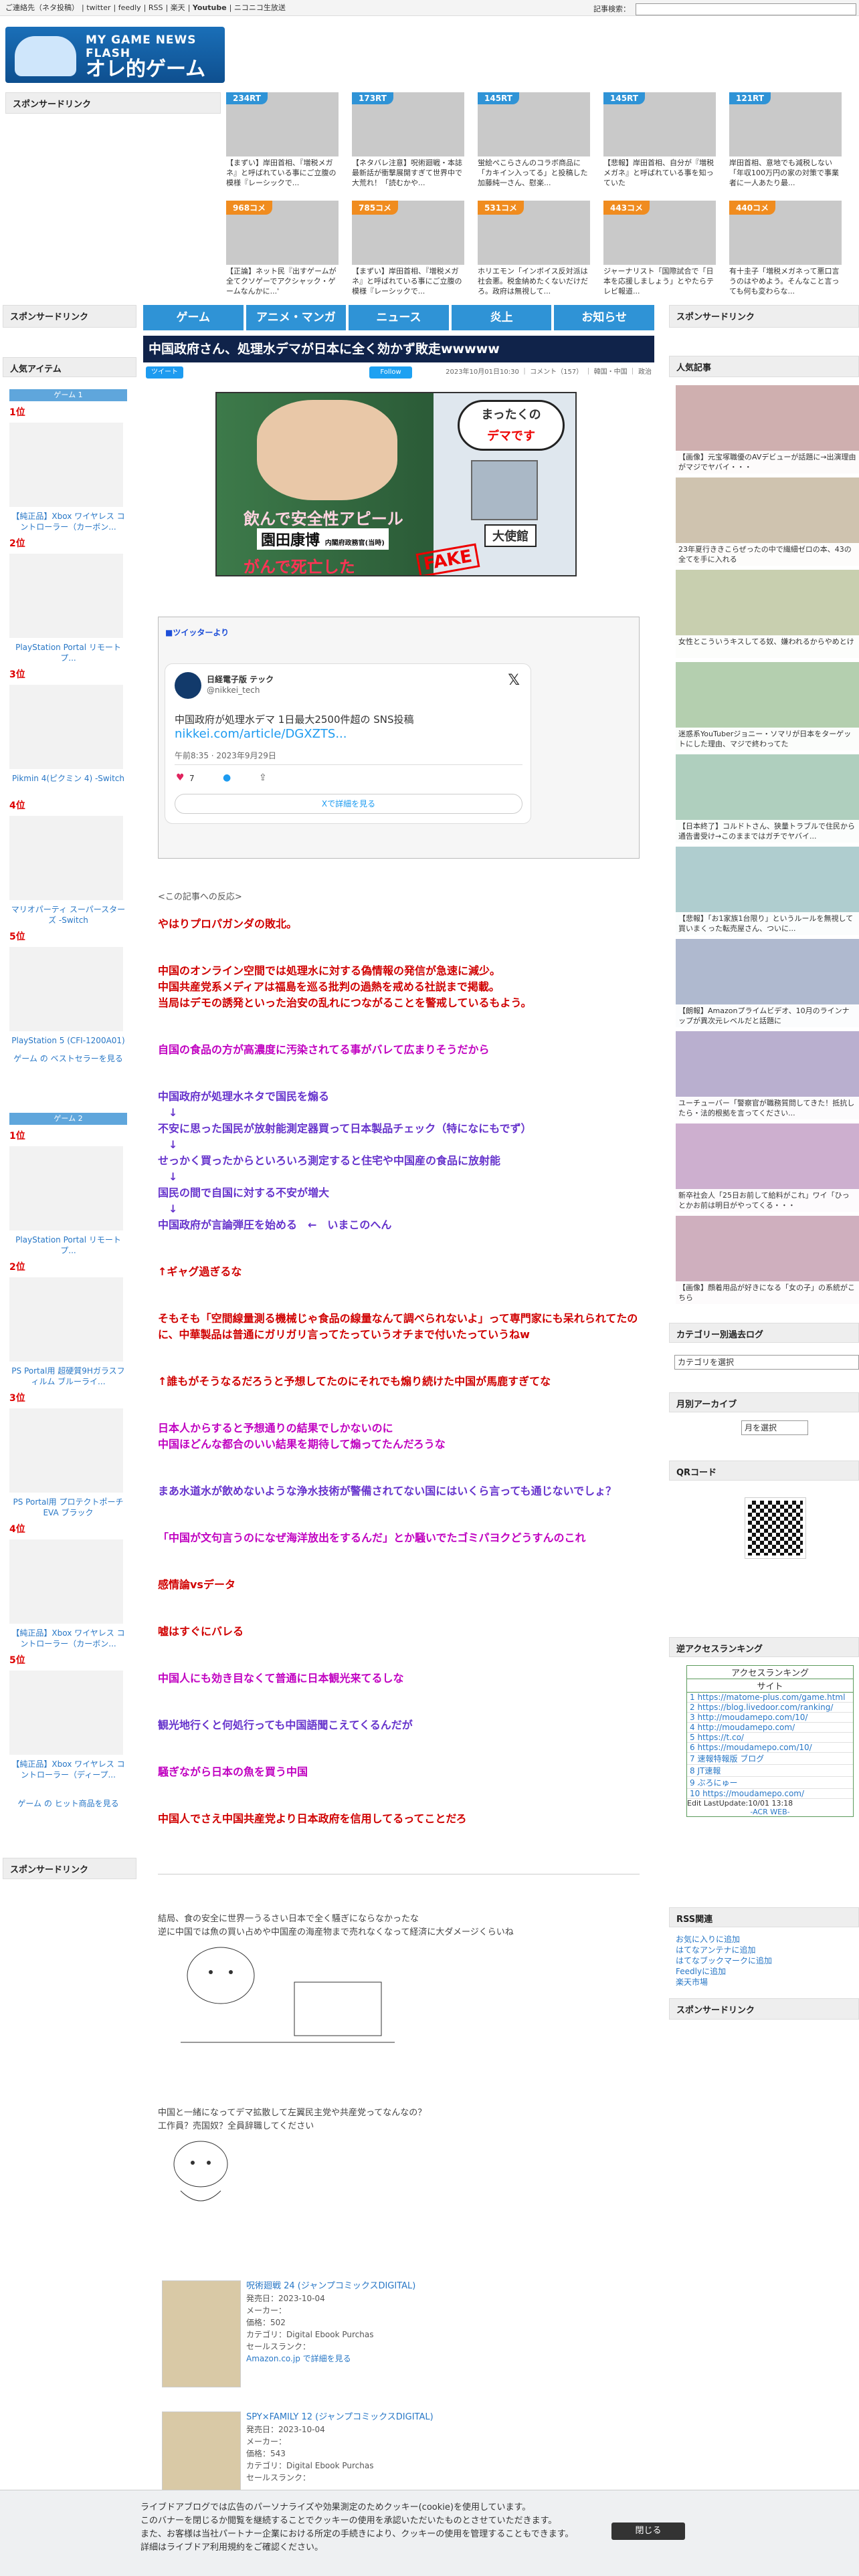 The height and width of the screenshot is (2576, 859). What do you see at coordinates (767, 429) in the screenshot?
I see `popular-article: 【画像】元宝塚職優のAVデビューが話題に→出演理由がマジでヤバイ・・・` at bounding box center [767, 429].